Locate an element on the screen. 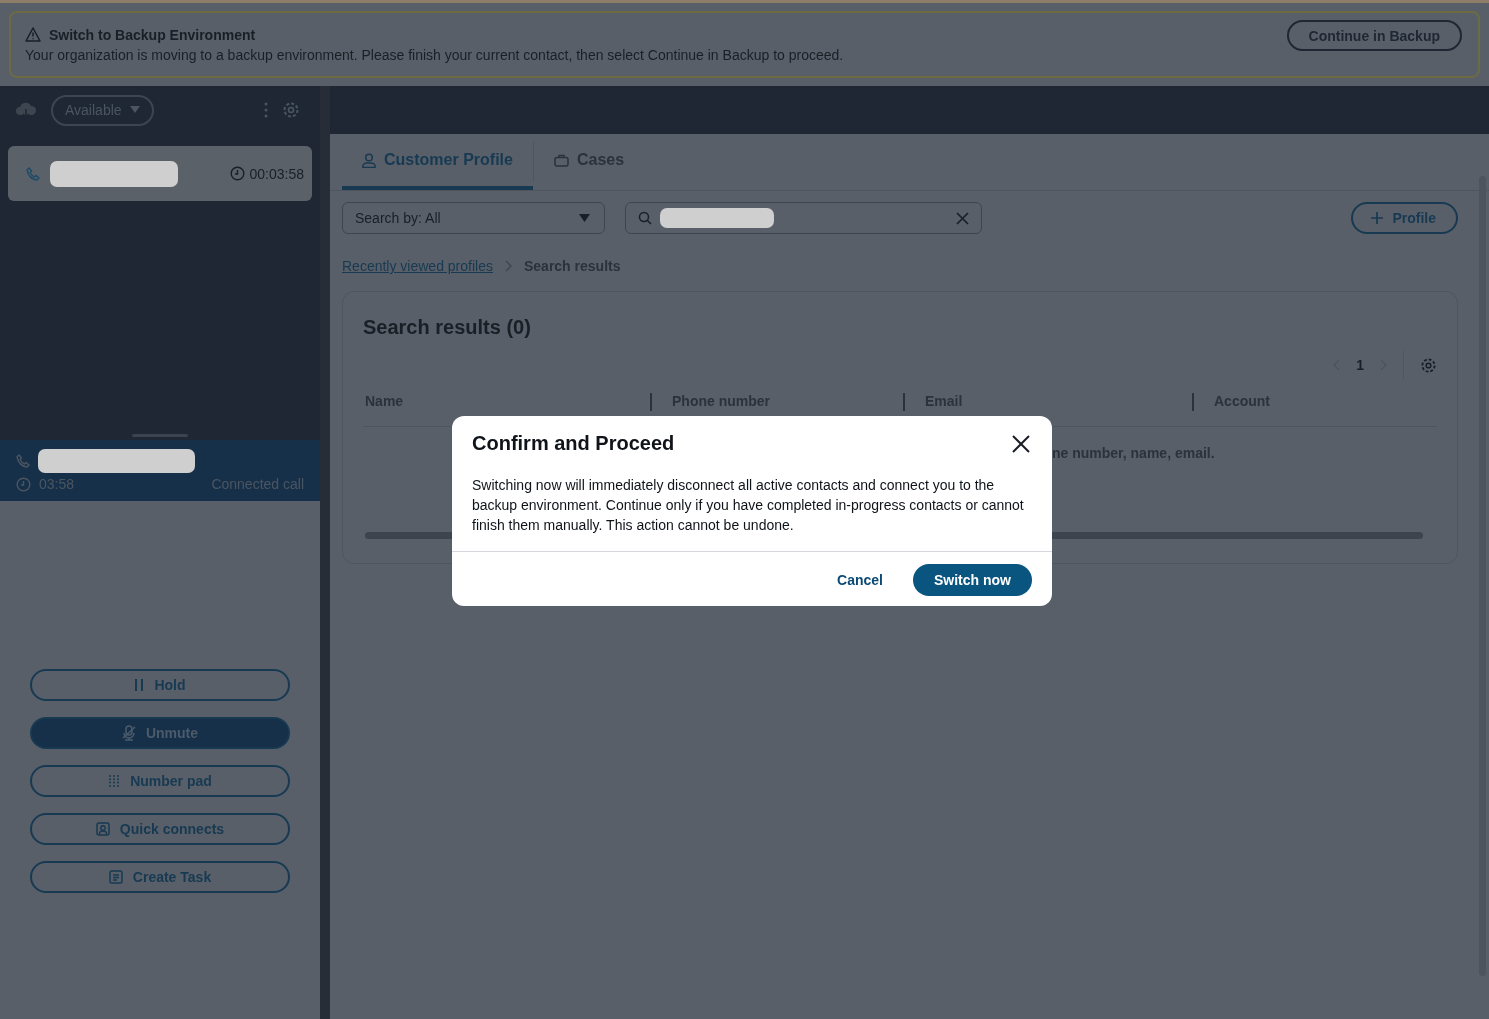 The image size is (1489, 1019). cancel-button: Cancel is located at coordinates (860, 580).